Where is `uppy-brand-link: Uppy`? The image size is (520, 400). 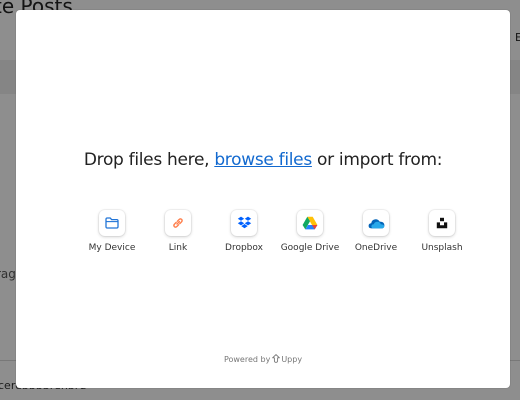
uppy-brand-link: Uppy is located at coordinates (291, 359).